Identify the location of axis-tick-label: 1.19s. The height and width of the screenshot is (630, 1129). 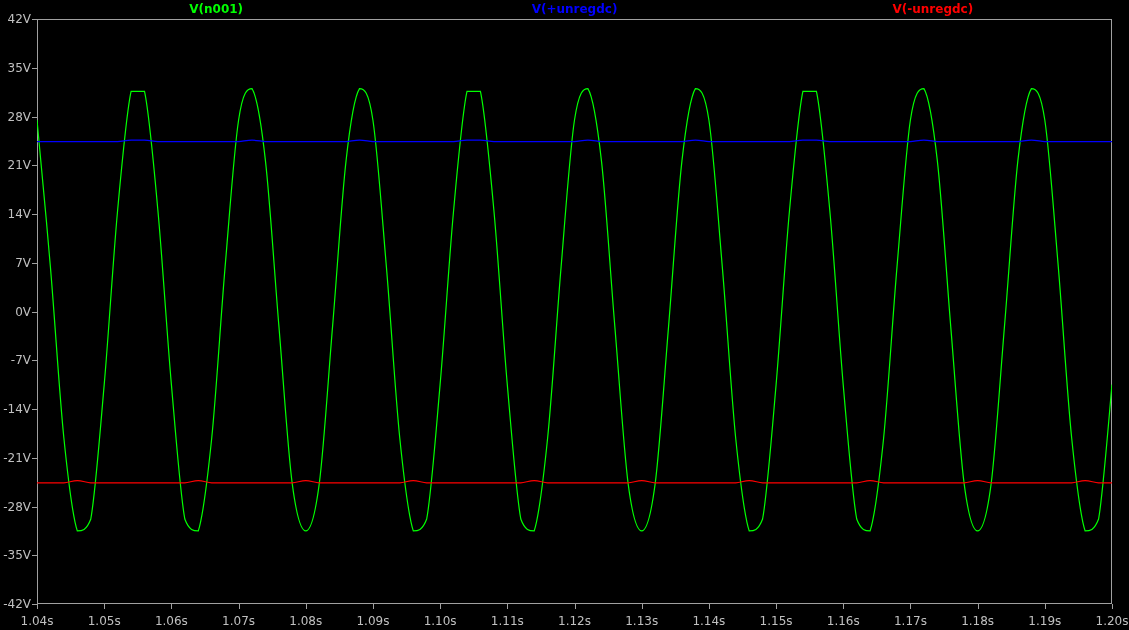
(1045, 621).